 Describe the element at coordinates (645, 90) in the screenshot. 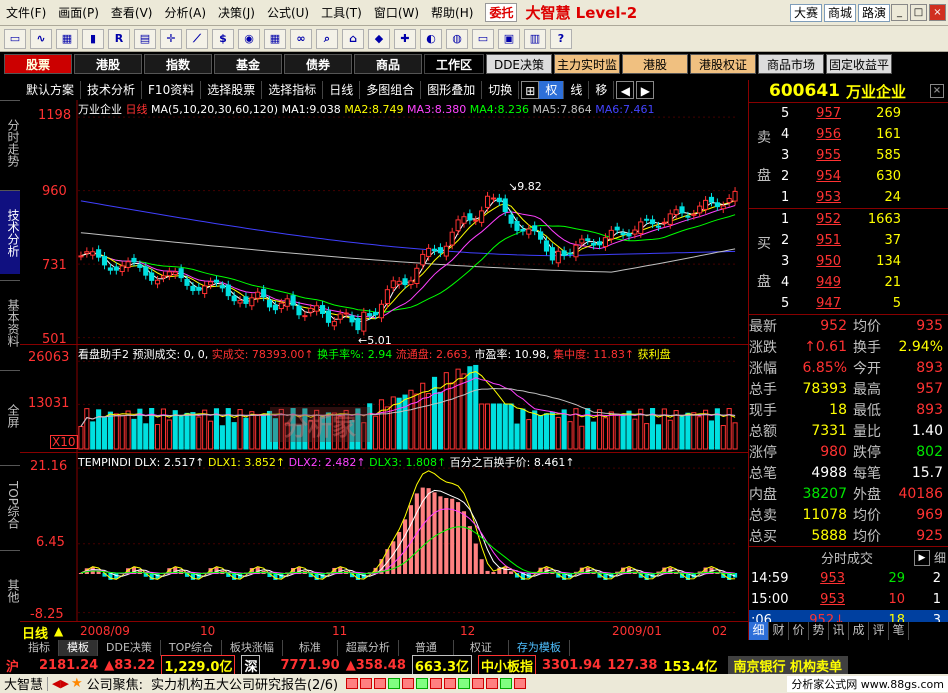

I see `chevron-right-icon: ▶` at that location.